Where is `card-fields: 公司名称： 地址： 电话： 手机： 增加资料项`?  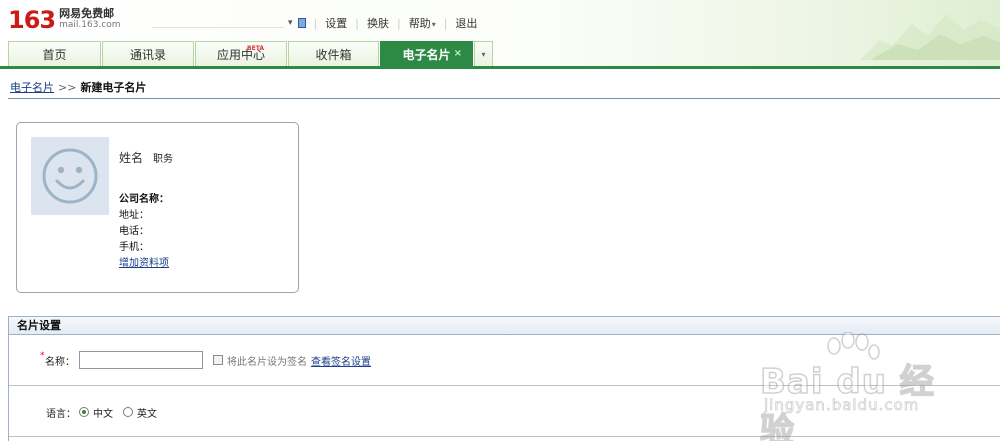
card-fields: 公司名称： 地址： 电话： 手机： 增加资料项 is located at coordinates (144, 232).